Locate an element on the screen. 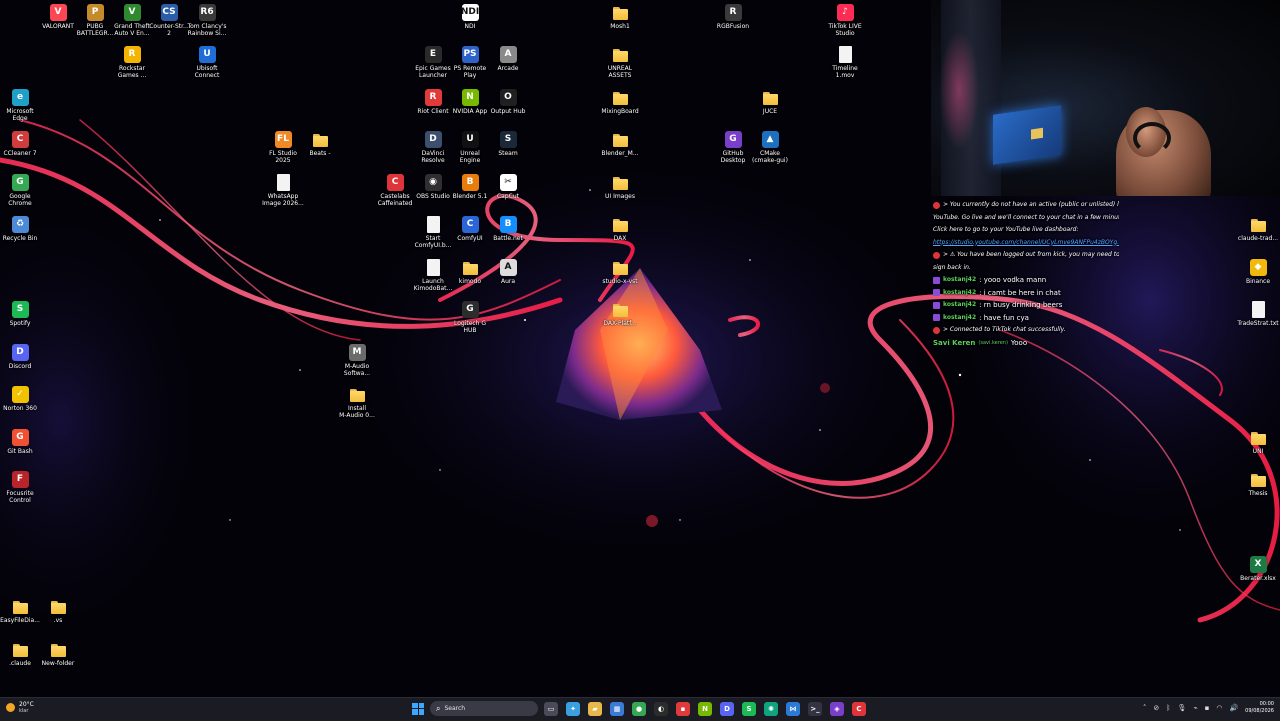  desktop-icon-uni: UNI is located at coordinates (1258, 442).